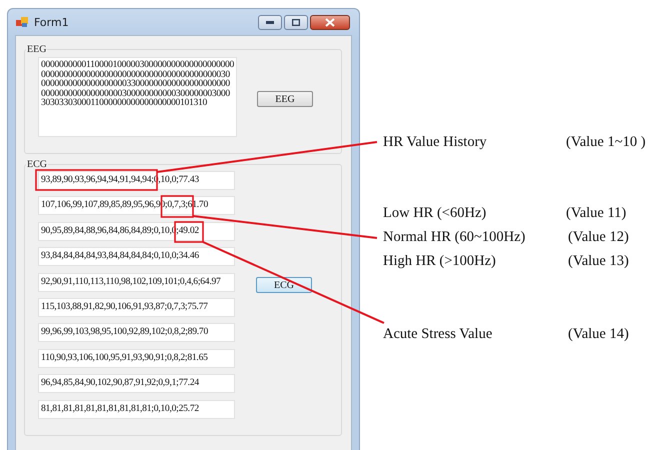  What do you see at coordinates (52, 22) in the screenshot?
I see `window-title: Form1` at bounding box center [52, 22].